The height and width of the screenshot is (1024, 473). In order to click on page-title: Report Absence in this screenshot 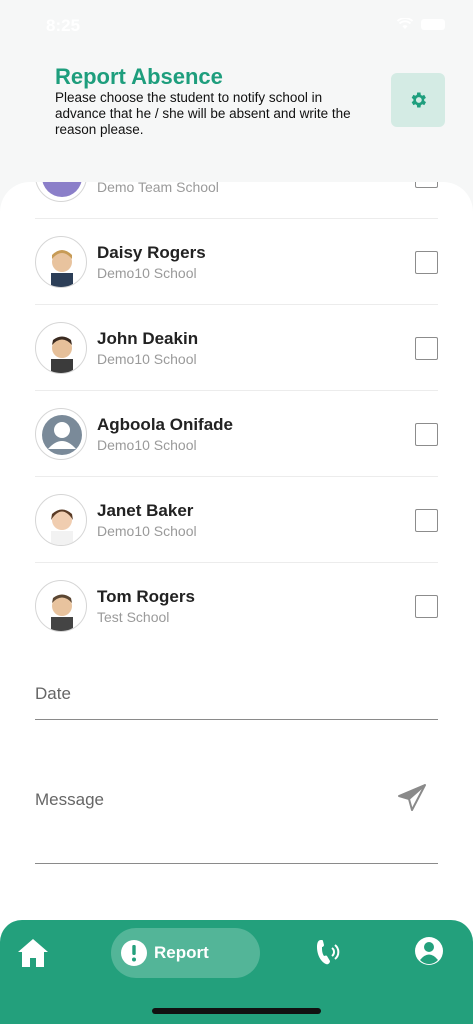, I will do `click(139, 76)`.